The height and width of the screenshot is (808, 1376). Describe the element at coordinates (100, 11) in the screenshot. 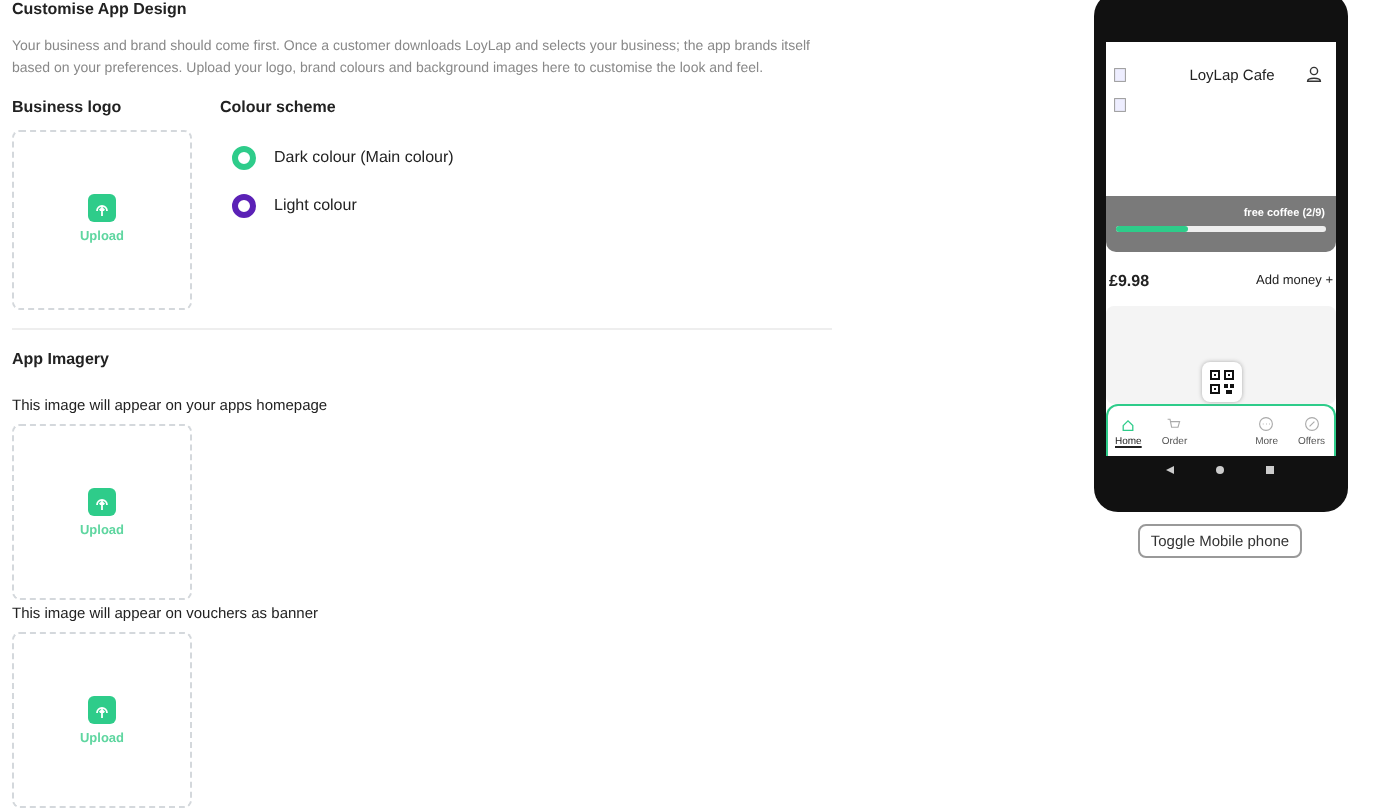

I see `page-title: Customise App Design` at that location.